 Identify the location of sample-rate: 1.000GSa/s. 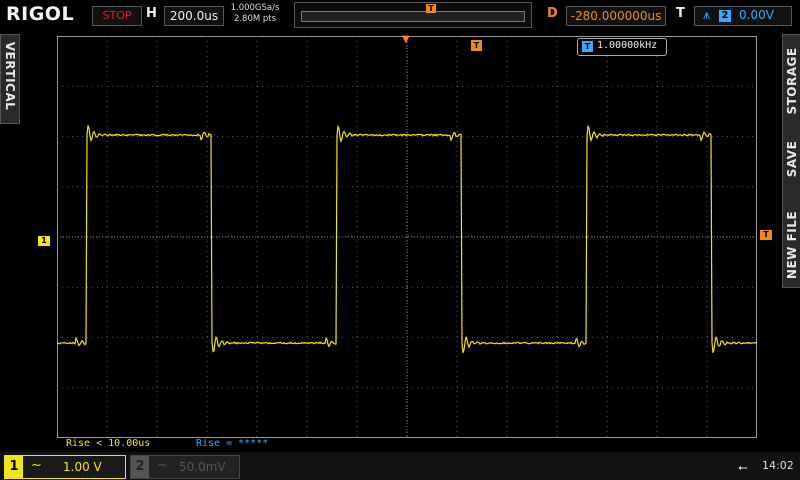
(255, 8).